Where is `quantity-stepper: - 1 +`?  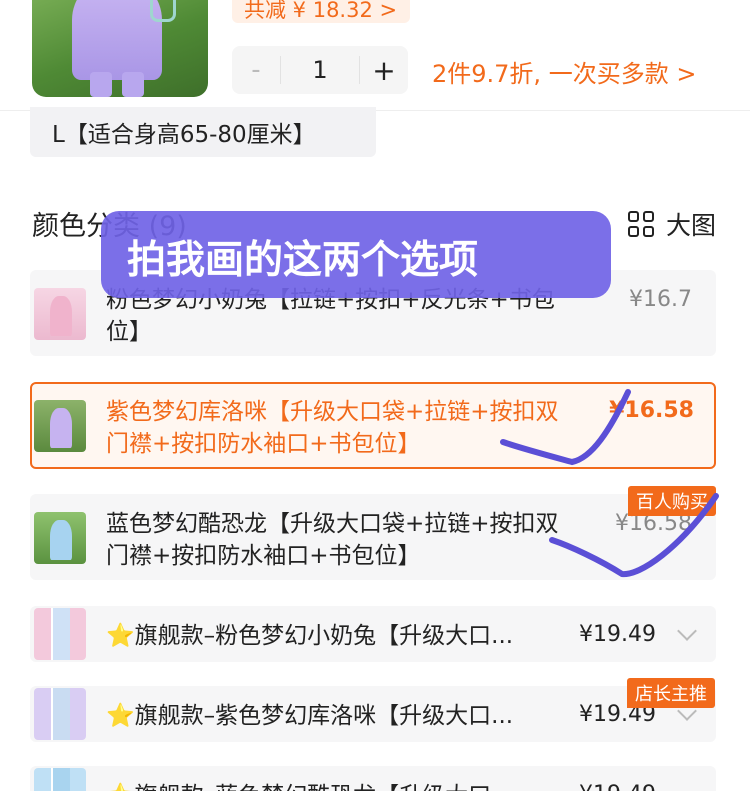 quantity-stepper: - 1 + is located at coordinates (320, 70).